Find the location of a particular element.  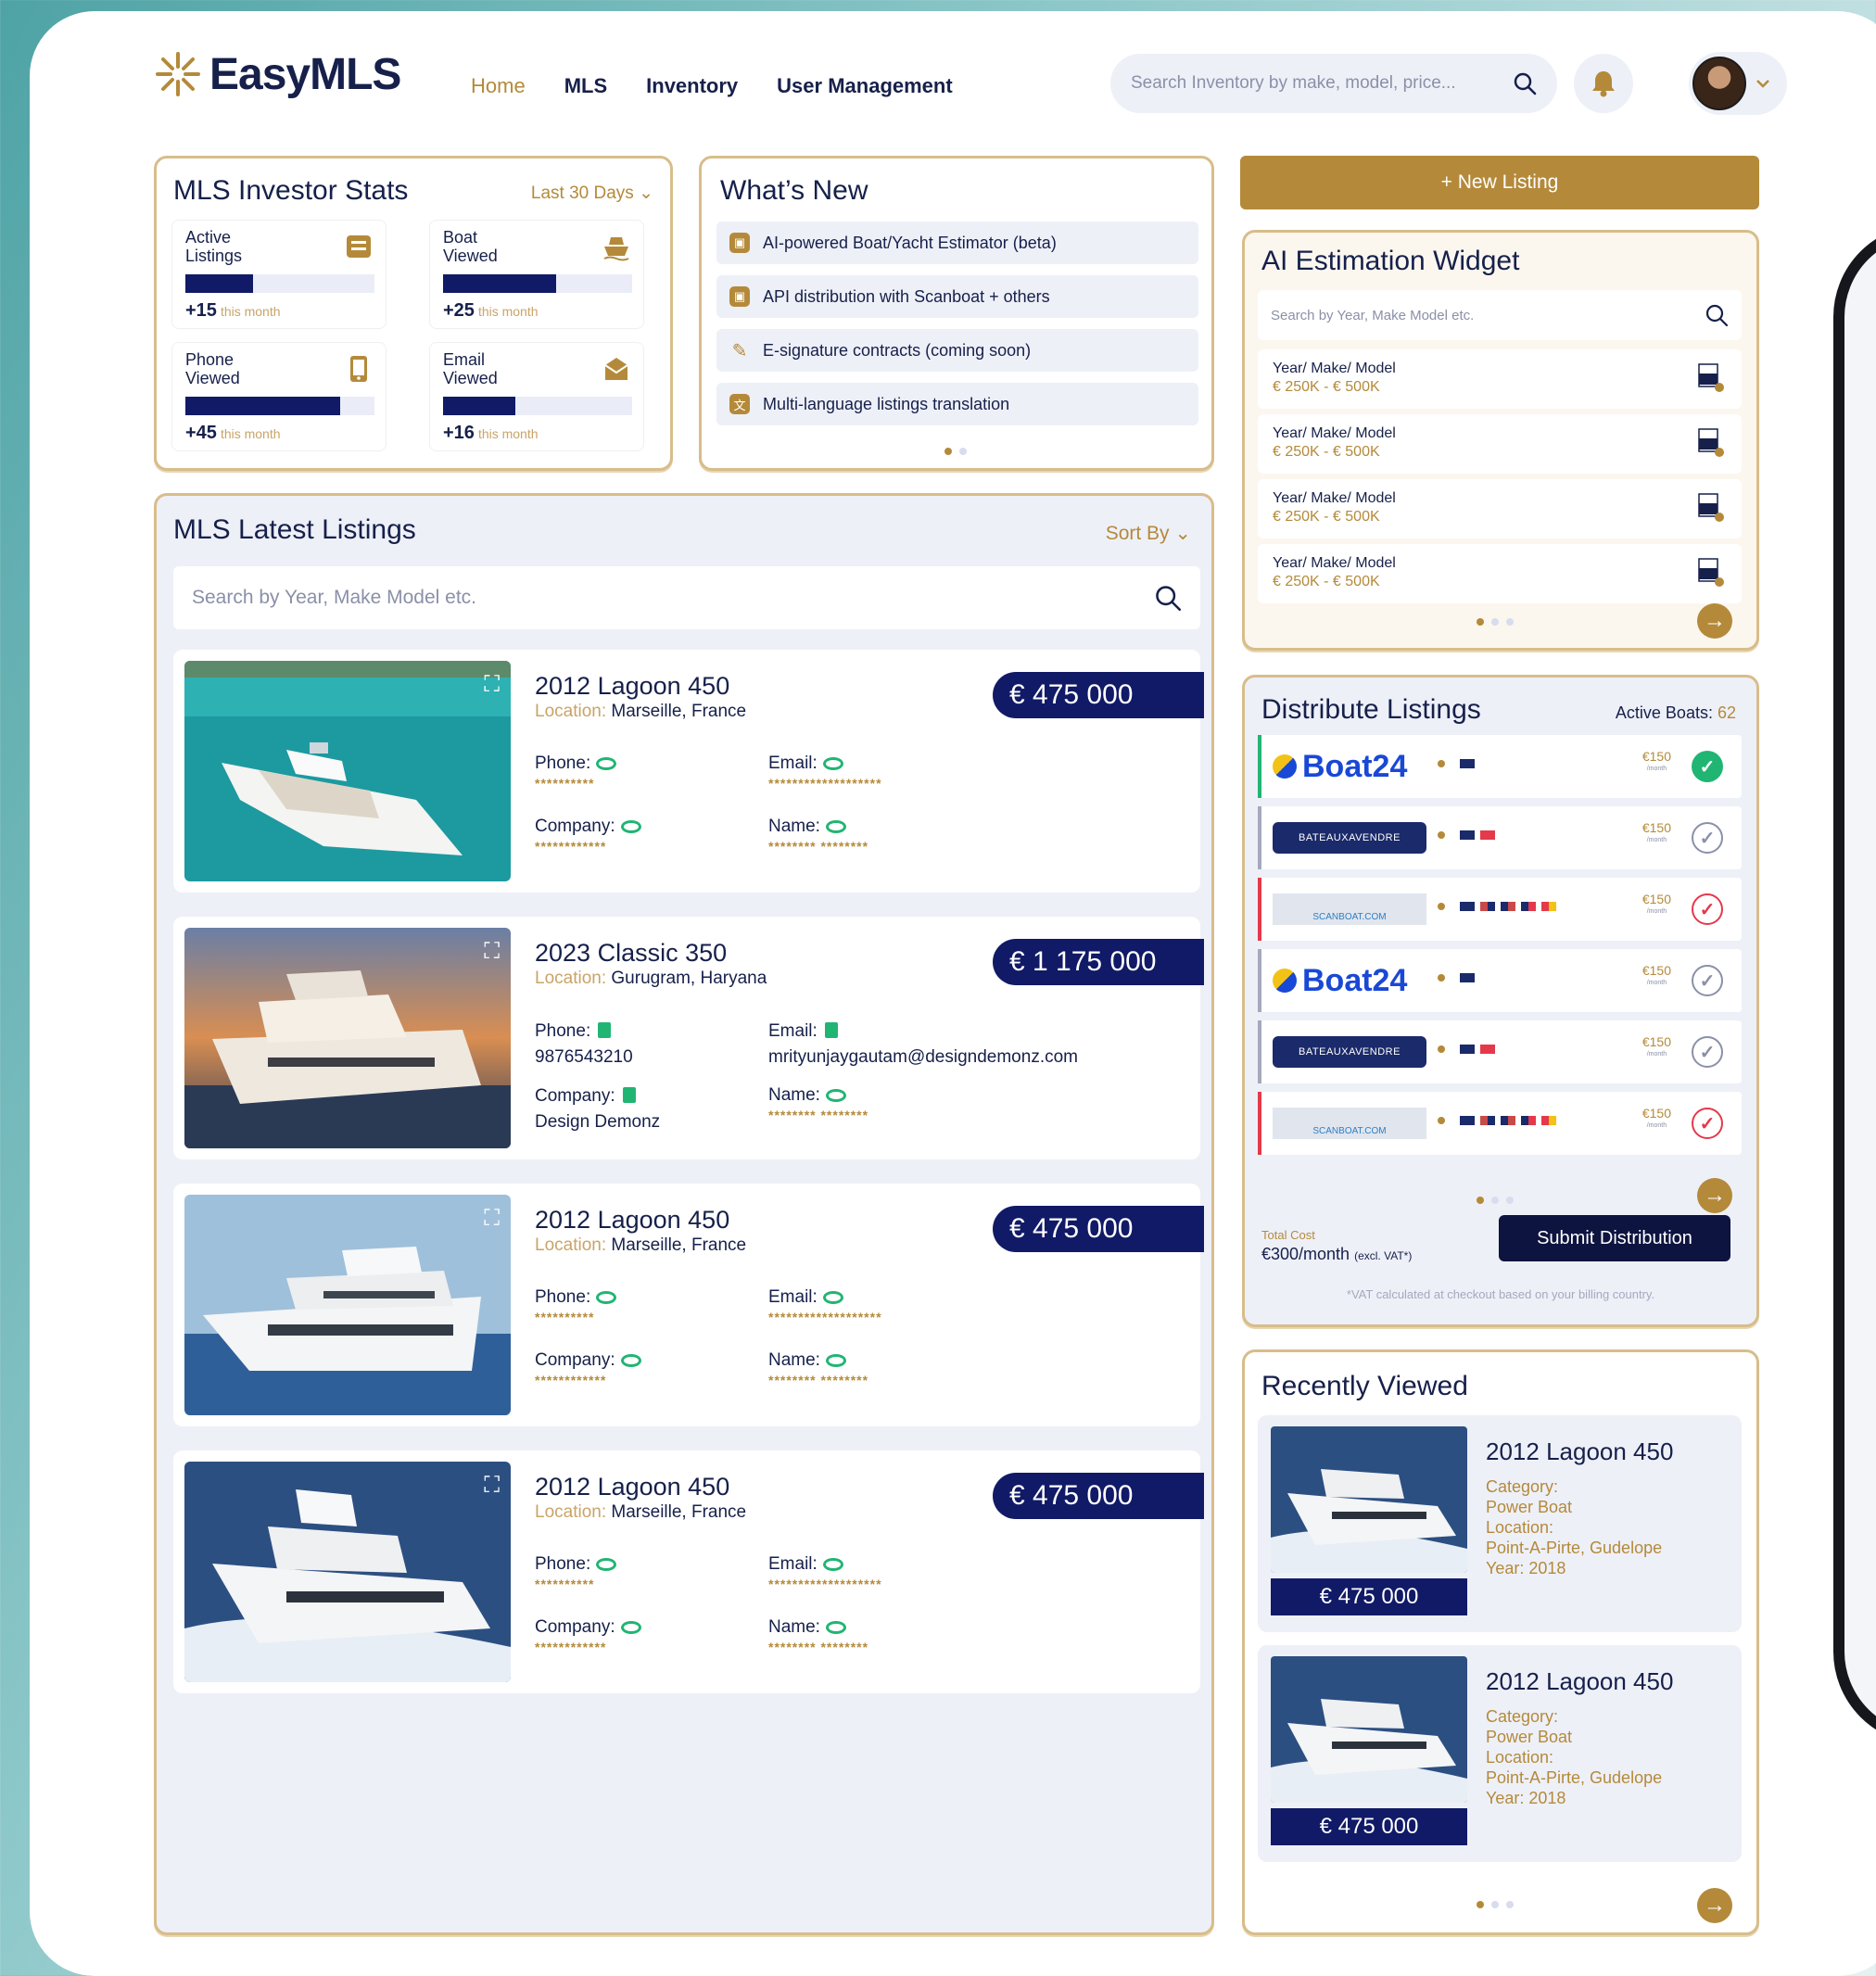

portal-fee: €150/month is located at coordinates (1657, 906).